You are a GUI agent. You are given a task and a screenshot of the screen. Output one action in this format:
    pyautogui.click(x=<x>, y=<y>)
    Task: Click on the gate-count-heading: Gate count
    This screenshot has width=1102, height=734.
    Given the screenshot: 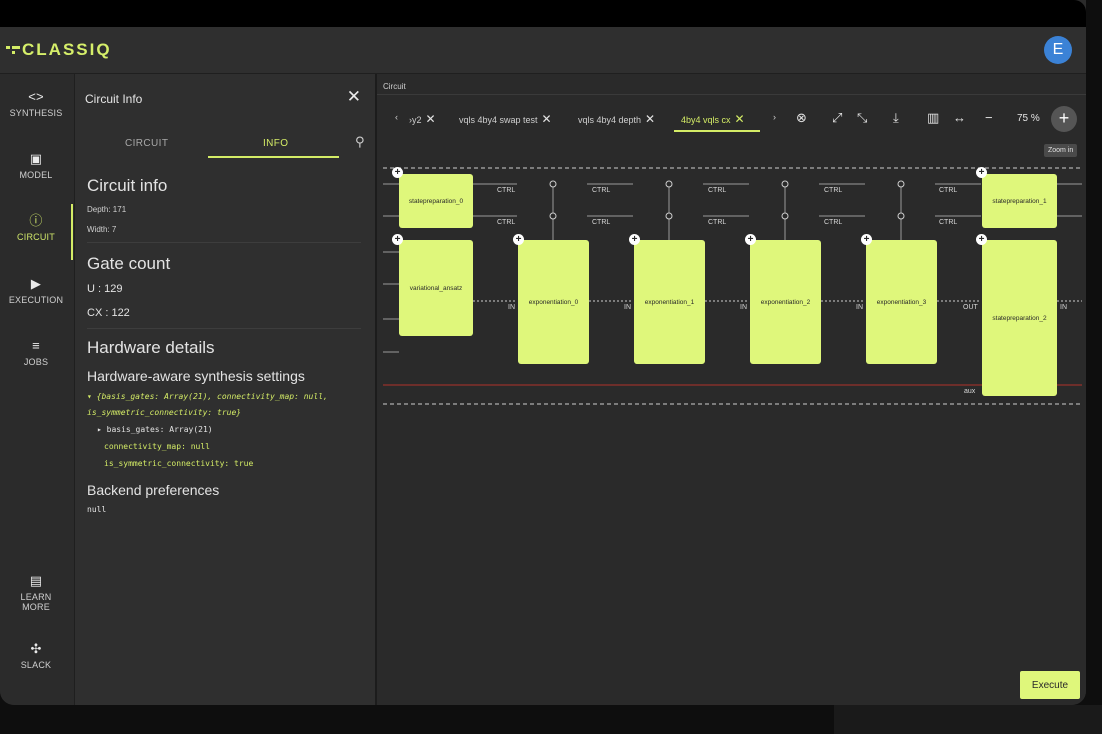 What is the action you would take?
    pyautogui.click(x=129, y=263)
    